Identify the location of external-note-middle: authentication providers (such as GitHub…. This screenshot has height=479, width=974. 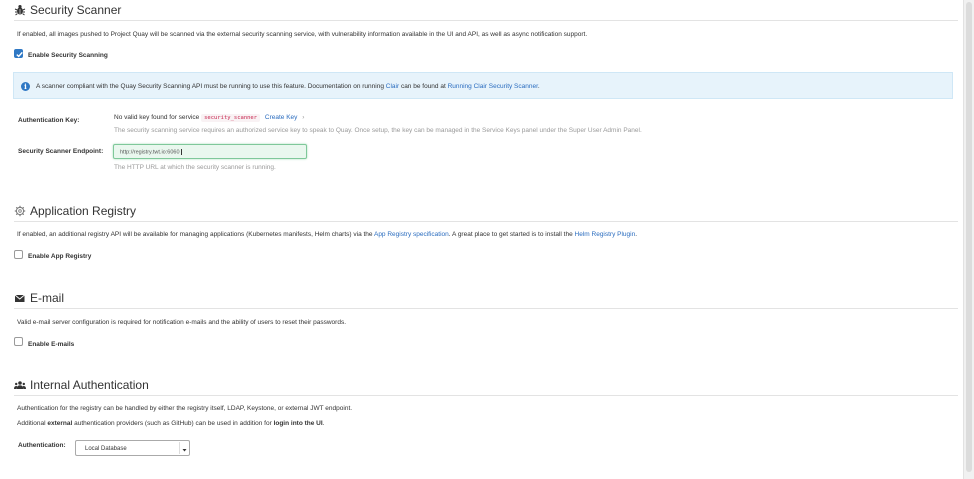
(173, 423).